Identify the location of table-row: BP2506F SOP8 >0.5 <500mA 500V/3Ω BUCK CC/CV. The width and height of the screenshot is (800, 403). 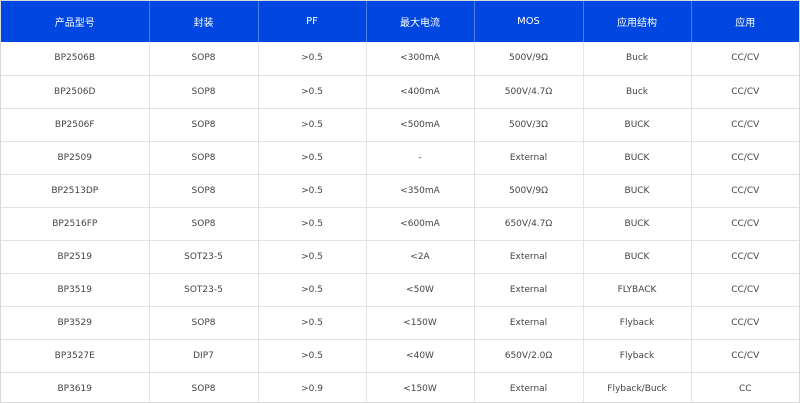
(400, 125).